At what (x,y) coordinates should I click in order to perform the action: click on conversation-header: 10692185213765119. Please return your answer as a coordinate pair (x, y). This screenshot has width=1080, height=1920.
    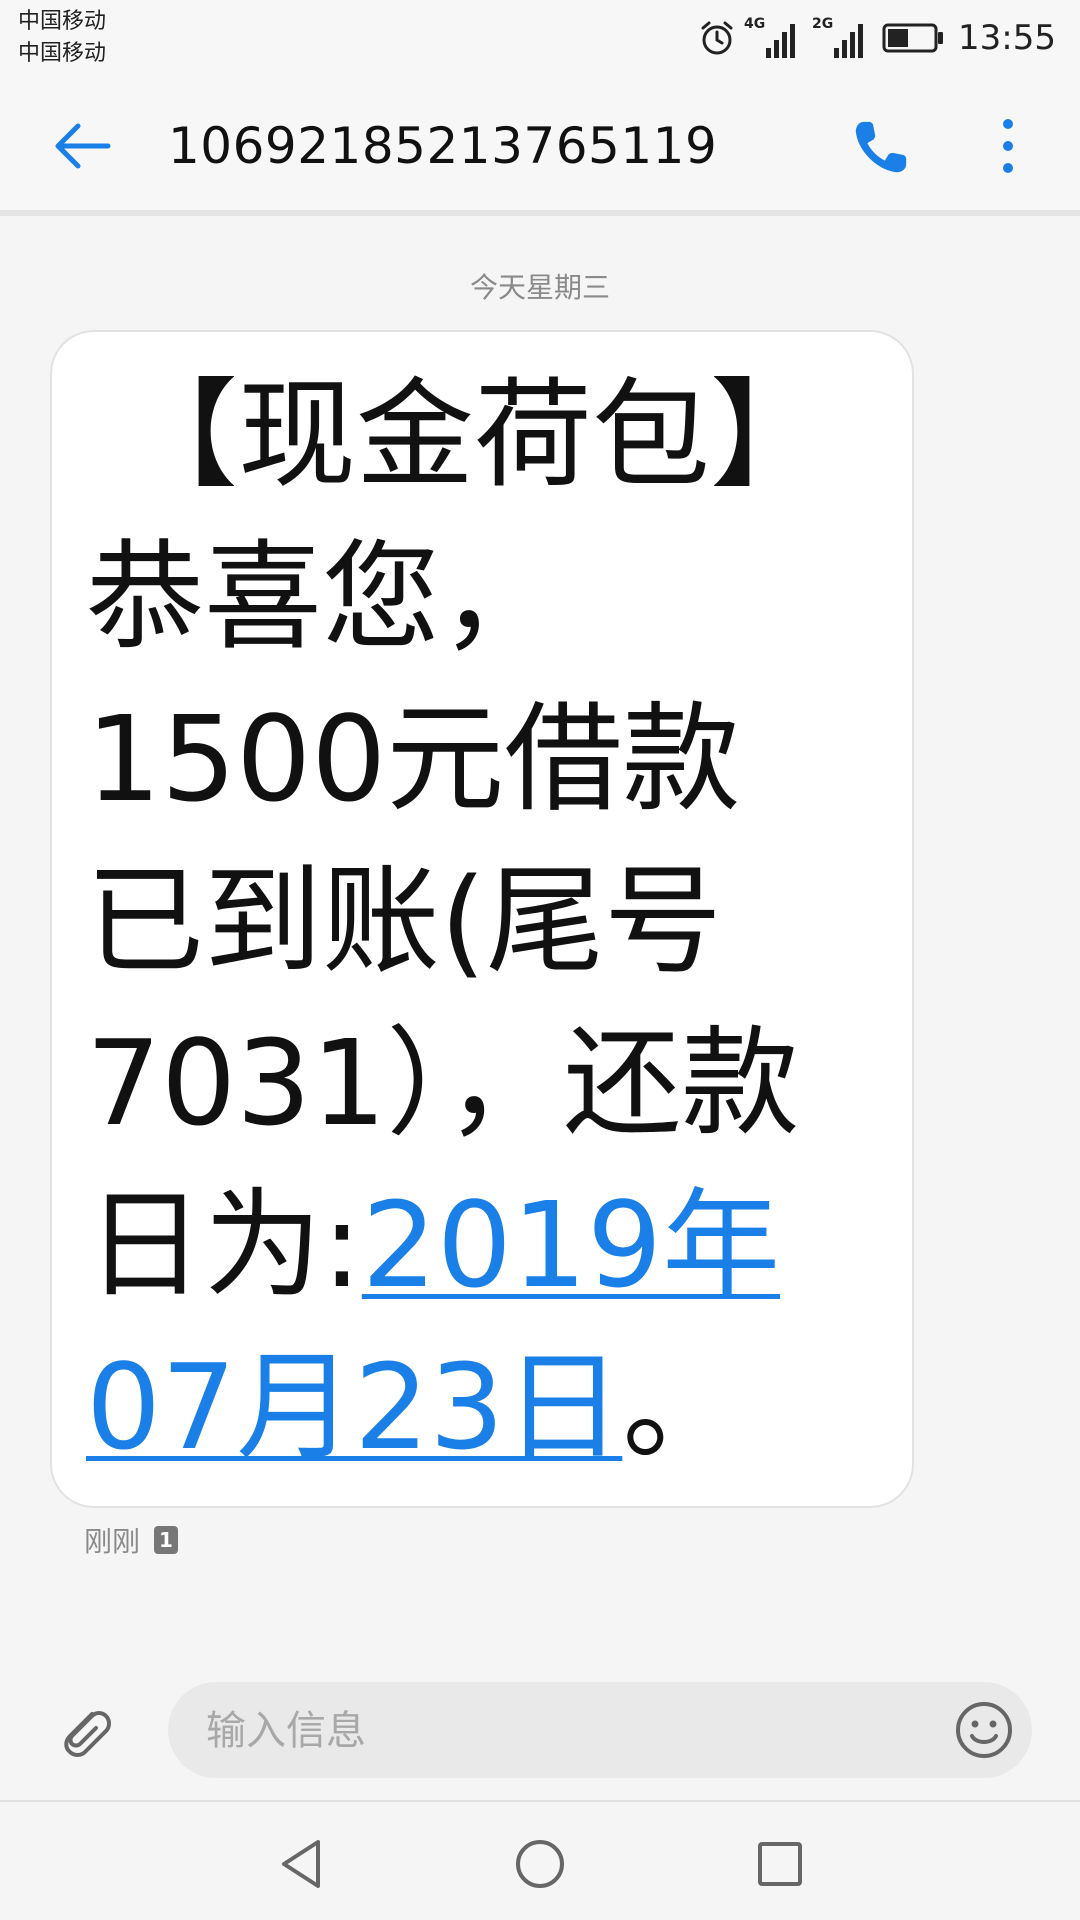
    Looking at the image, I should click on (540, 144).